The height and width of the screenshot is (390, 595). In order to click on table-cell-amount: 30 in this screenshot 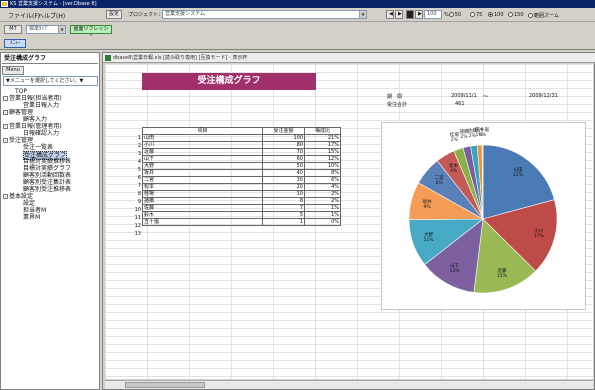, I will do `click(283, 180)`.